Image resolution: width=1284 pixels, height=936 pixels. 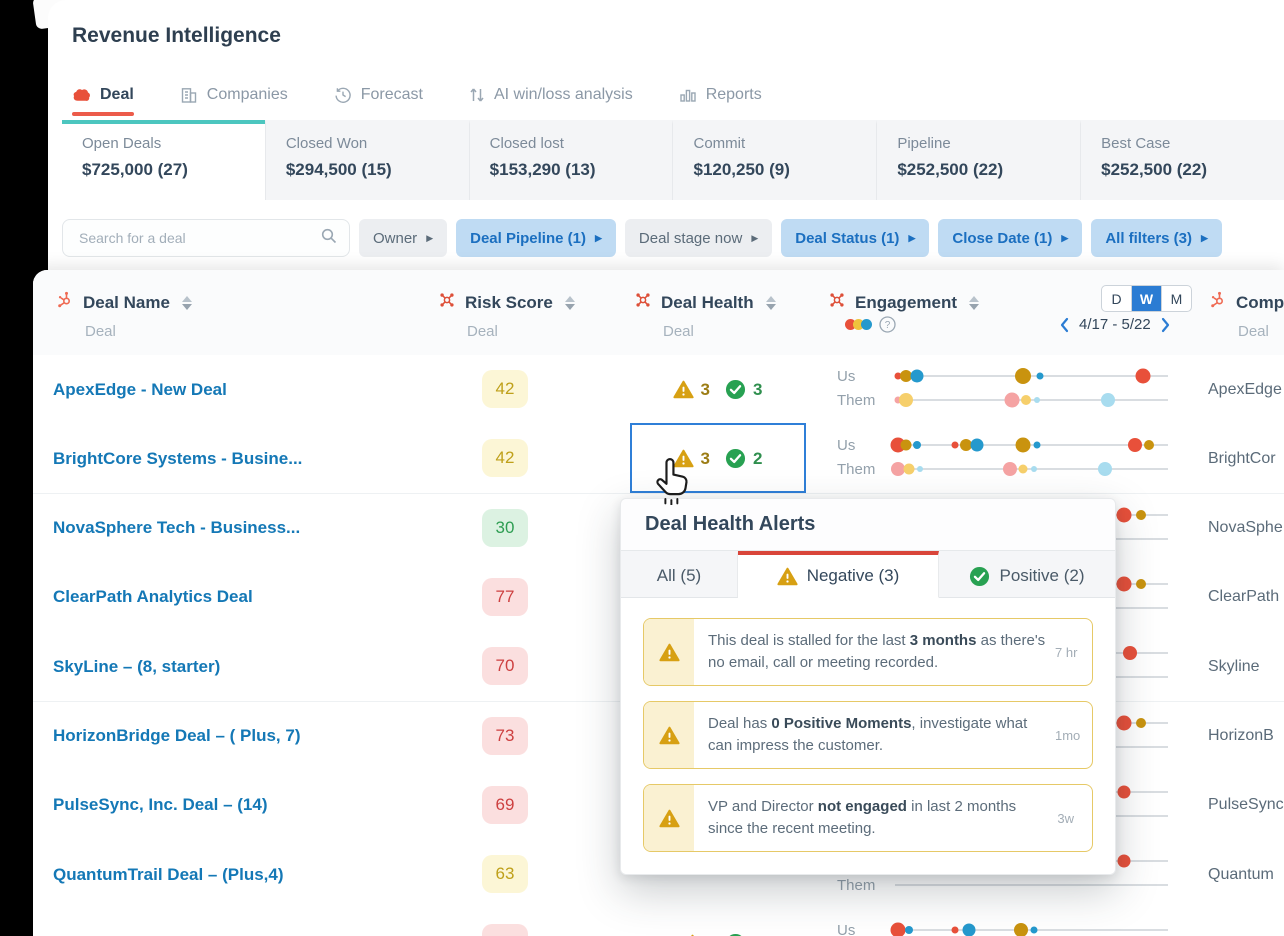 What do you see at coordinates (160, 805) in the screenshot?
I see `deal-name-link: PulseSync, Inc. Deal – (14)` at bounding box center [160, 805].